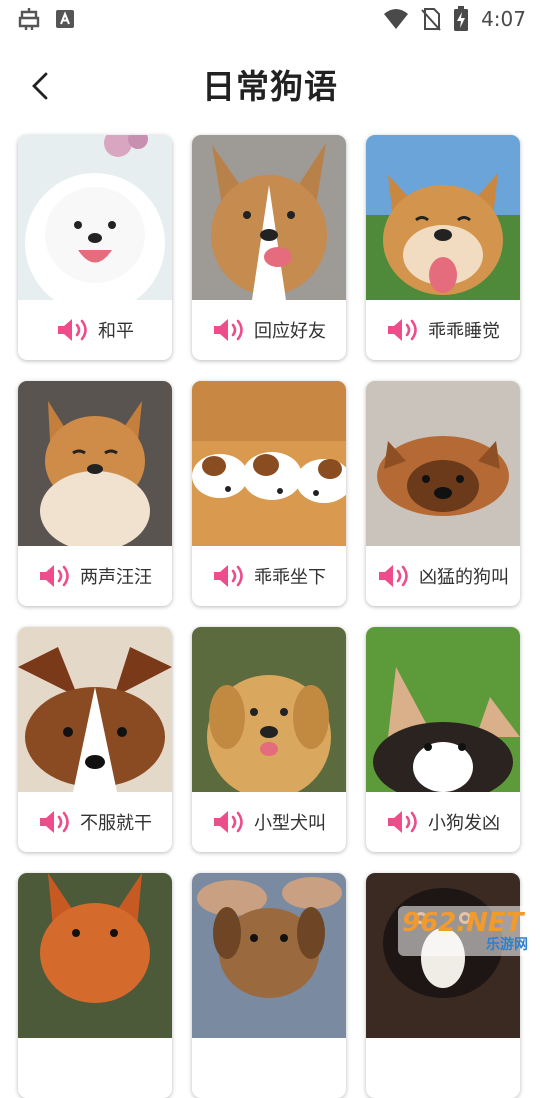 The height and width of the screenshot is (1098, 540). What do you see at coordinates (290, 822) in the screenshot?
I see `card-label: 小型犬叫` at bounding box center [290, 822].